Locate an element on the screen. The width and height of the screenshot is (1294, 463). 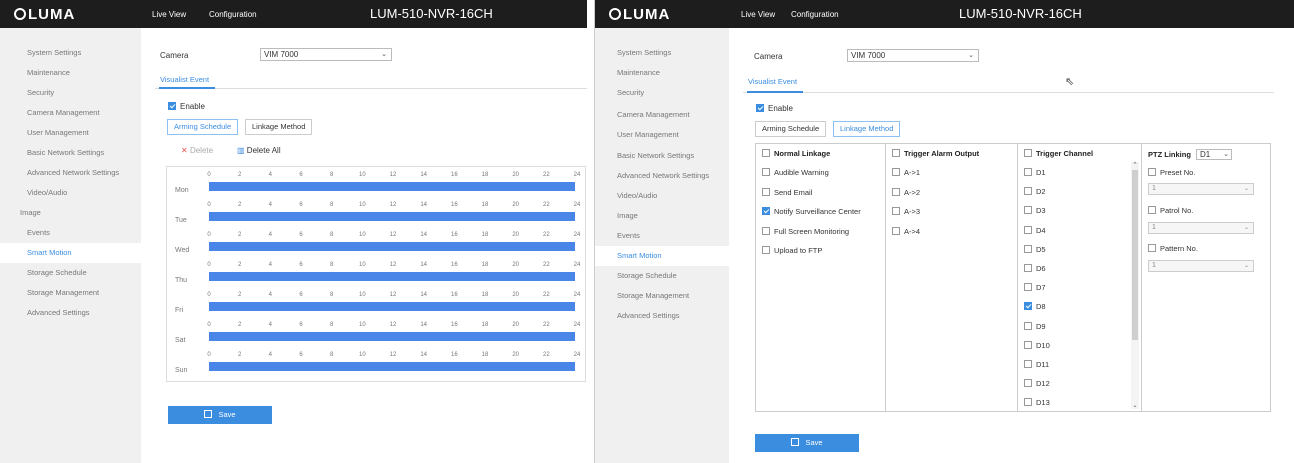
col-header: Trigger Channel is located at coordinates (1058, 153).